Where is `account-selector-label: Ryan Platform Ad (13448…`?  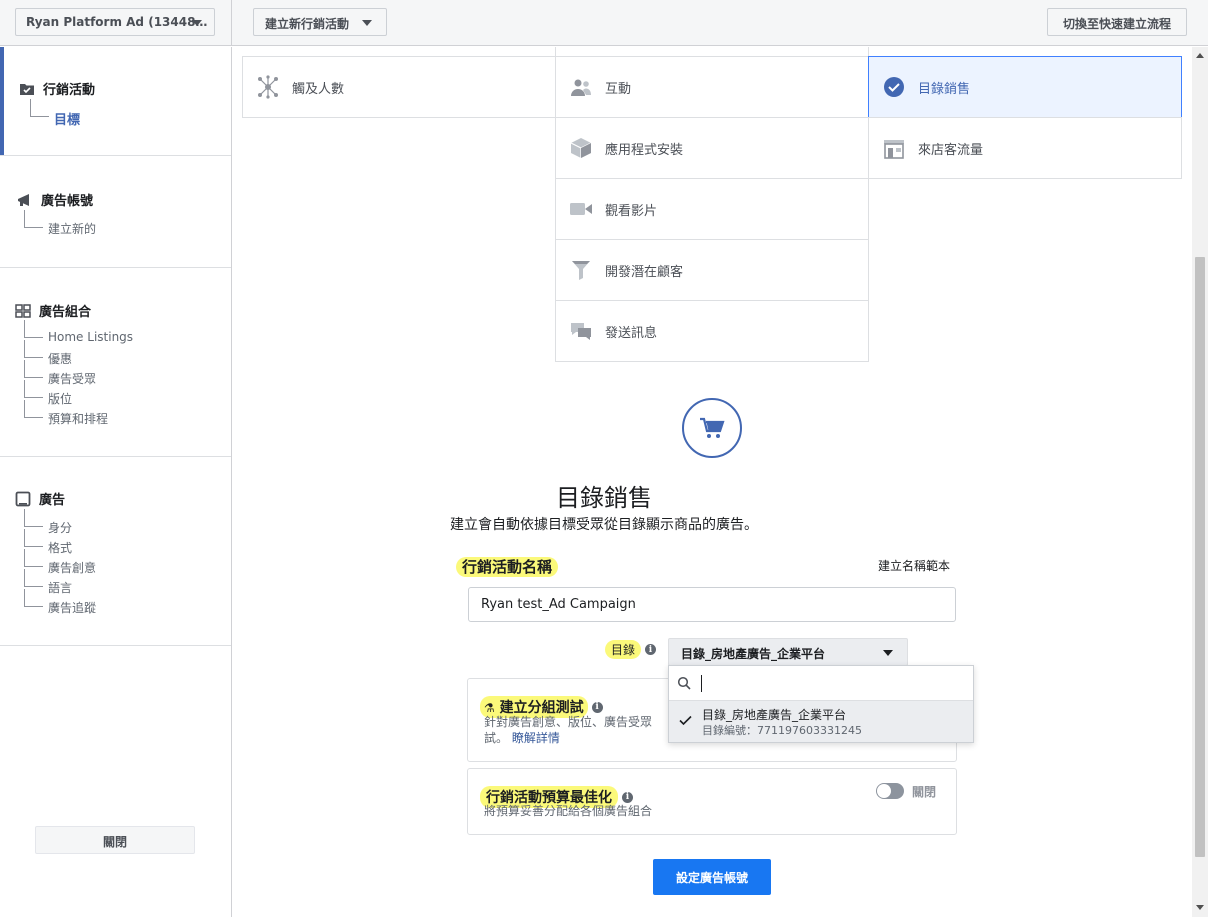 account-selector-label: Ryan Platform Ad (13448… is located at coordinates (117, 22).